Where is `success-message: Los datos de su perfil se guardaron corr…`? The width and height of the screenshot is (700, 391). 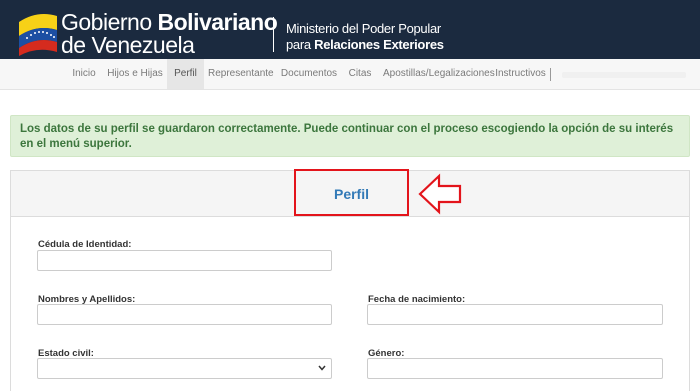
success-message: Los datos de su perfil se guardaron corr… is located at coordinates (347, 136).